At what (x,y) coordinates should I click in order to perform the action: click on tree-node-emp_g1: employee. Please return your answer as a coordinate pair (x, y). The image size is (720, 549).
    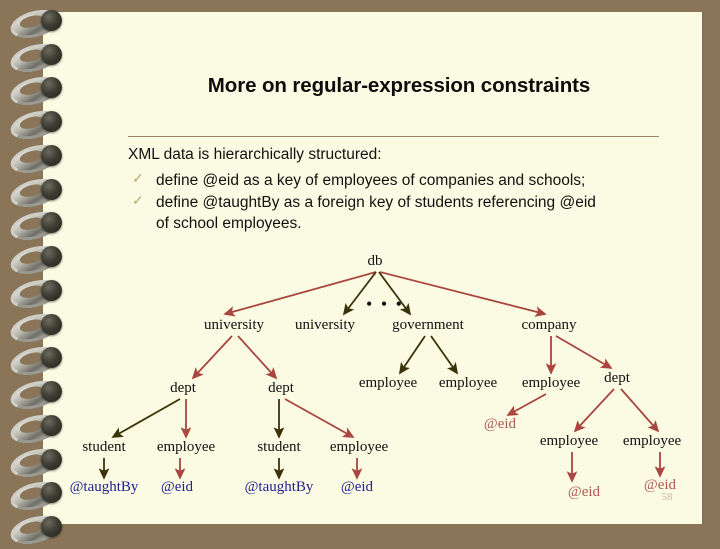
    Looking at the image, I should click on (388, 383).